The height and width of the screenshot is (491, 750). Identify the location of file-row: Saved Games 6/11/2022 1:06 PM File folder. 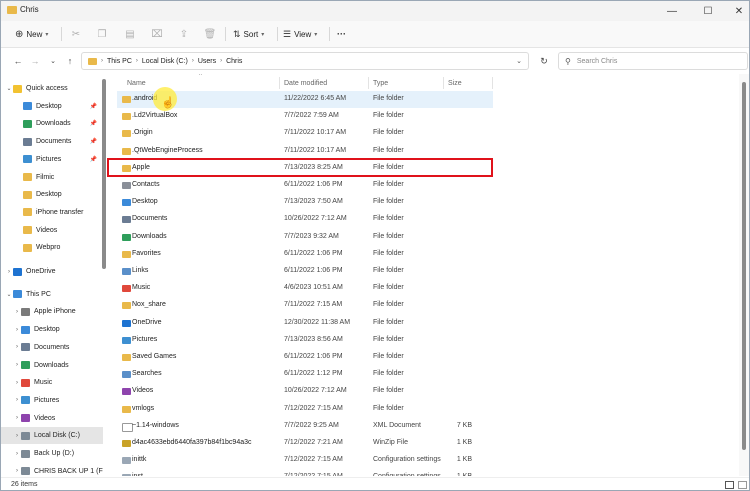
(305, 357).